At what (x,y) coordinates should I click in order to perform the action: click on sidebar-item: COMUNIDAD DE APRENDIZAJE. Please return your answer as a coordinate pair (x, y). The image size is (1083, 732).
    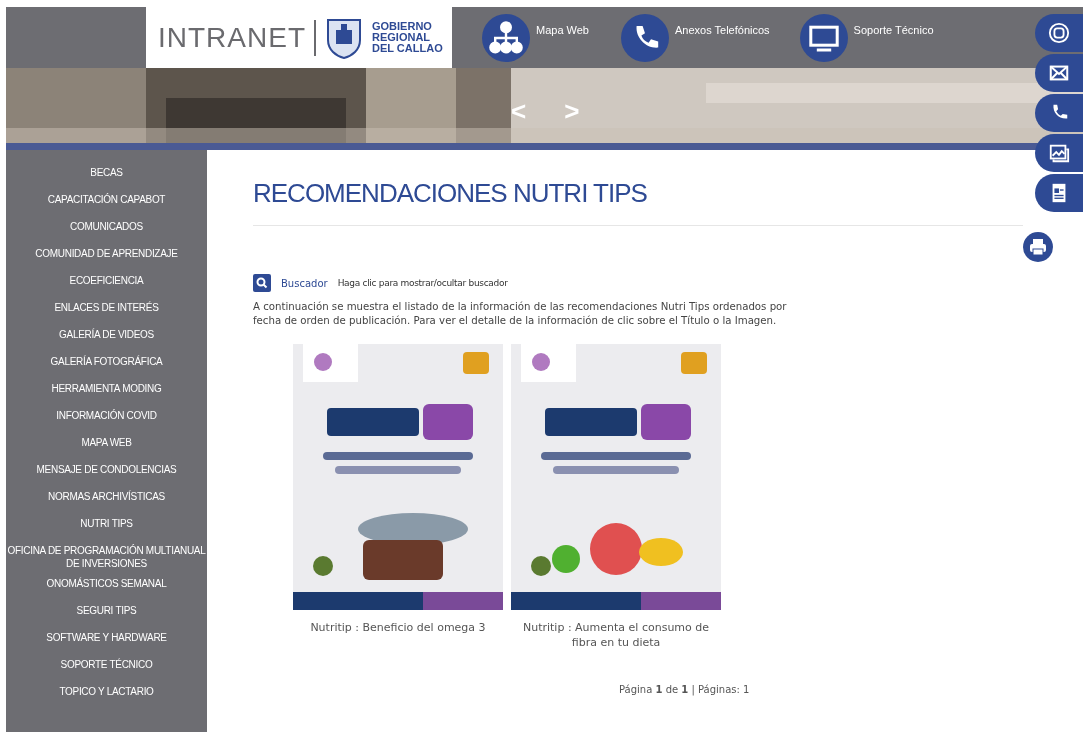
    Looking at the image, I should click on (106, 253).